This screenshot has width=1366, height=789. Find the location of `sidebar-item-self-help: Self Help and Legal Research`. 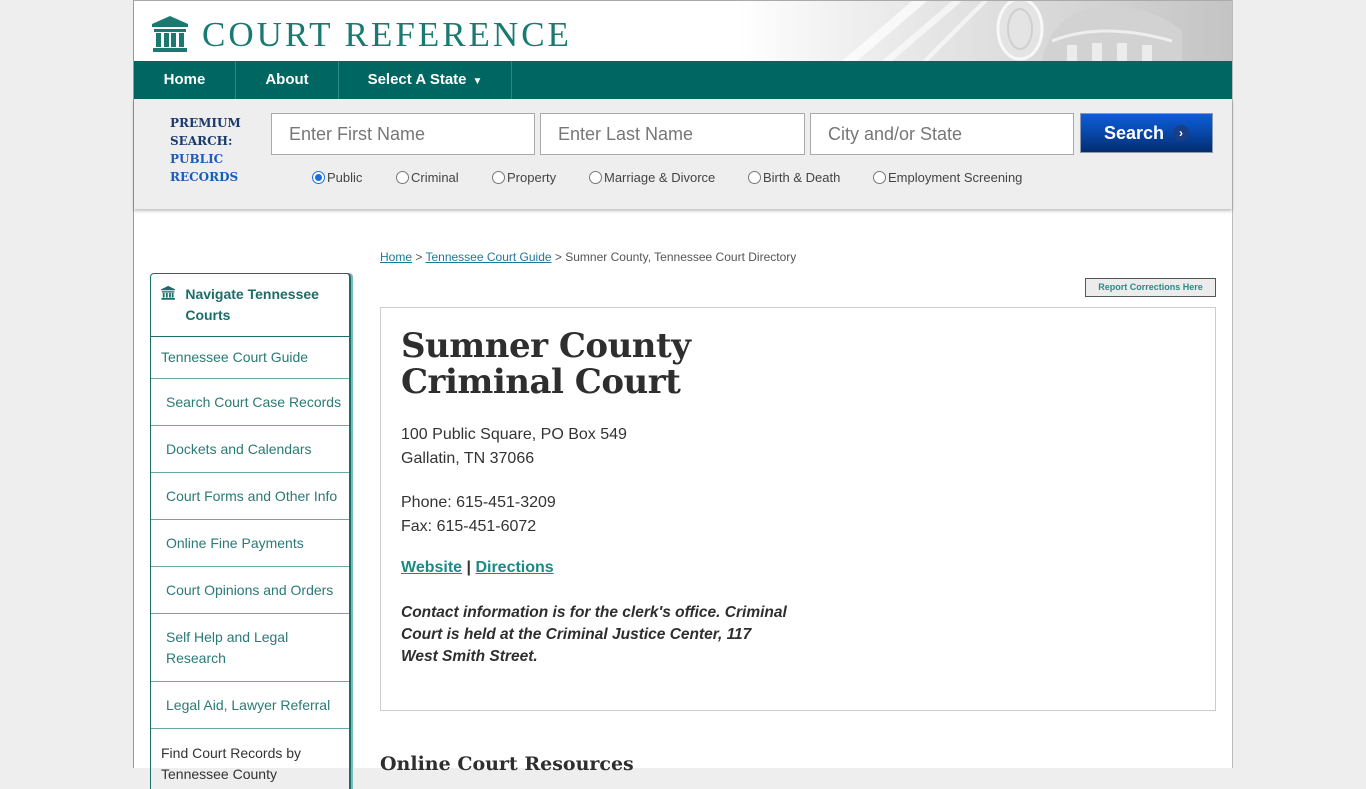

sidebar-item-self-help: Self Help and Legal Research is located at coordinates (250, 648).